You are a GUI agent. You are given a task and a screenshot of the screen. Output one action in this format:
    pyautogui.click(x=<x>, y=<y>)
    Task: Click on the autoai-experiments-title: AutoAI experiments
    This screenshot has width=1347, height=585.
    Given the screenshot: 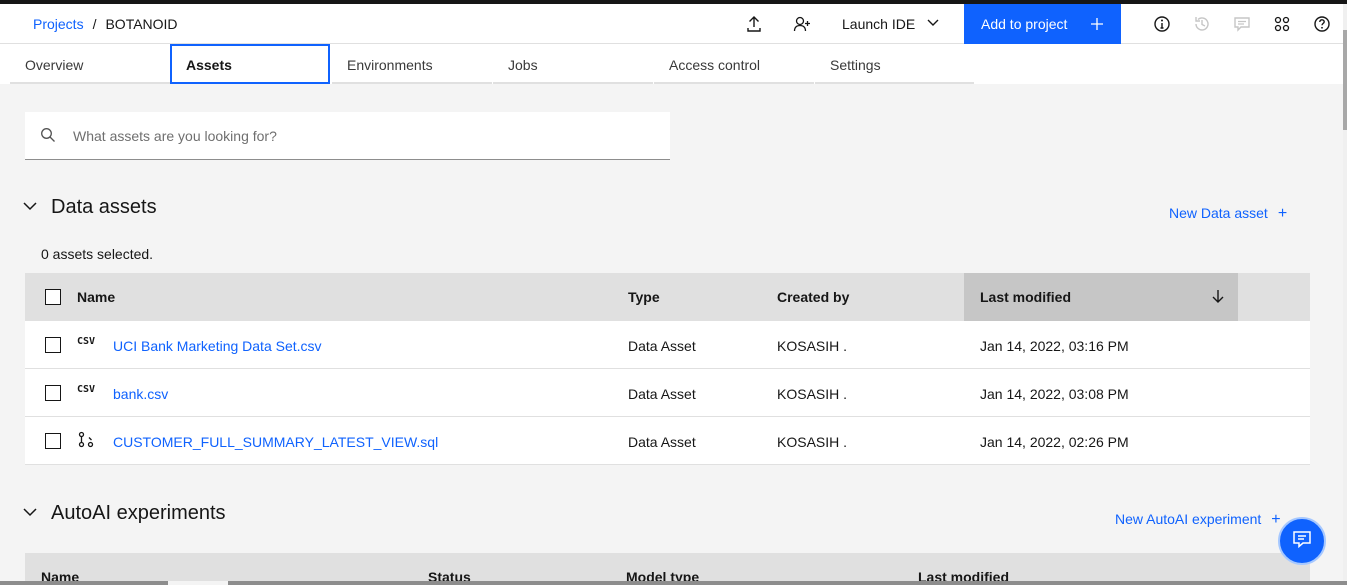 What is the action you would take?
    pyautogui.click(x=138, y=513)
    